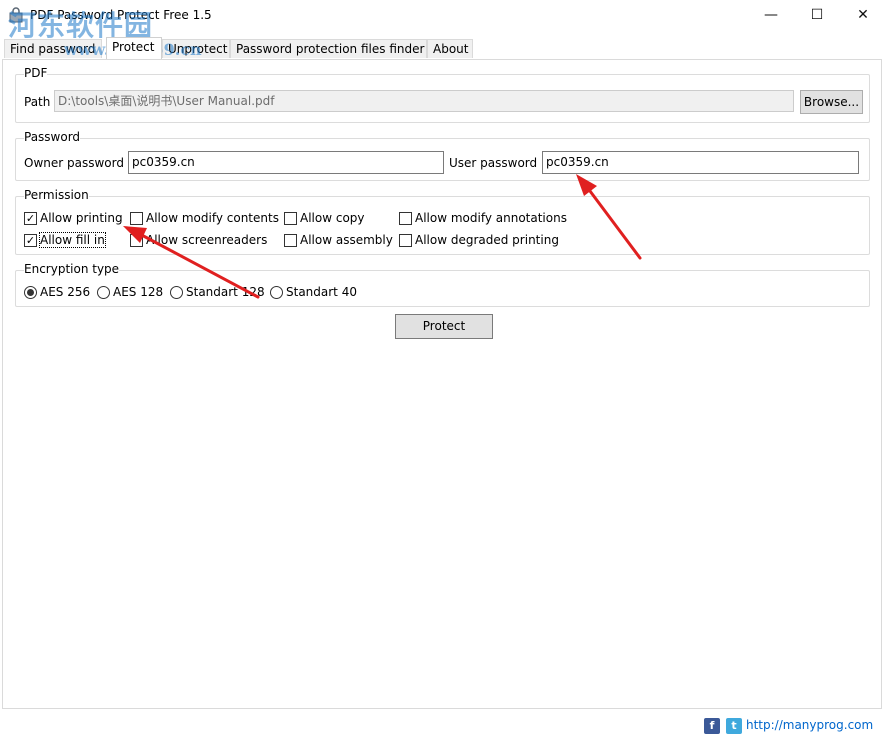 Image resolution: width=886 pixels, height=743 pixels. What do you see at coordinates (286, 162) in the screenshot?
I see `owner-password-input: pc0359.cn` at bounding box center [286, 162].